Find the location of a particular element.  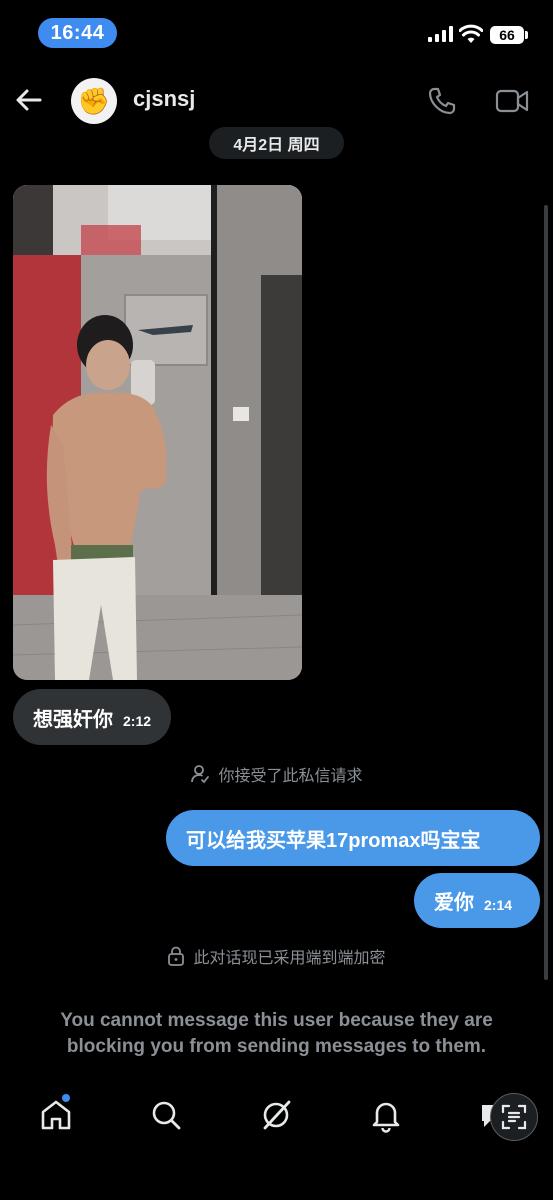

back-arrow-icon is located at coordinates (29, 100).